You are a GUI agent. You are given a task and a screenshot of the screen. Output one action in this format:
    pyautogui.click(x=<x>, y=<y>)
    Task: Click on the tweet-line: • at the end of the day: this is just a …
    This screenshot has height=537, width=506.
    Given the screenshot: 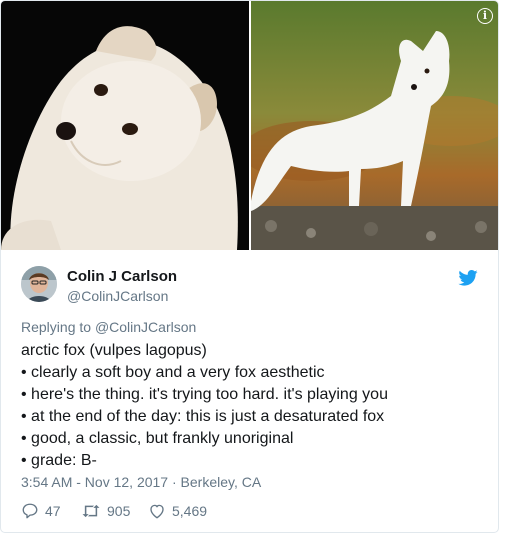 What is the action you would take?
    pyautogui.click(x=203, y=416)
    